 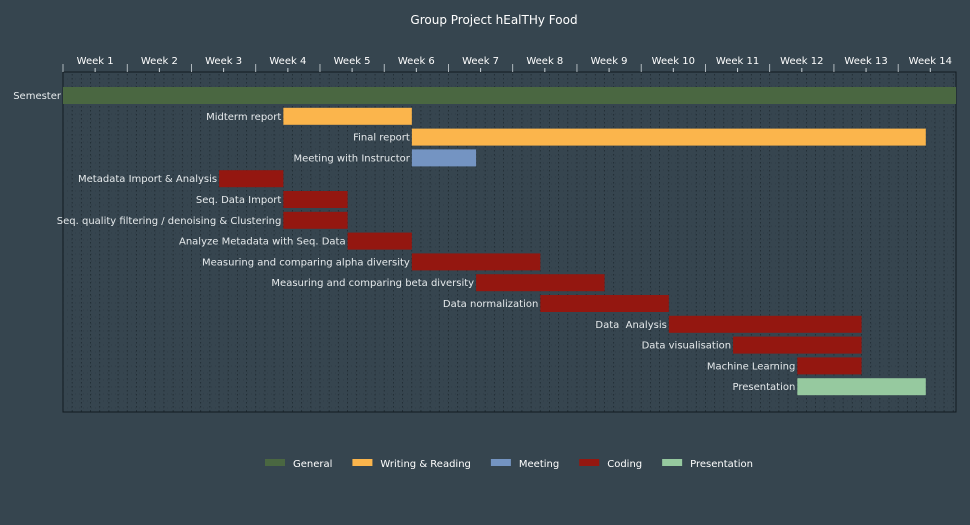 I want to click on x-tick-label: Week 9, so click(x=609, y=61).